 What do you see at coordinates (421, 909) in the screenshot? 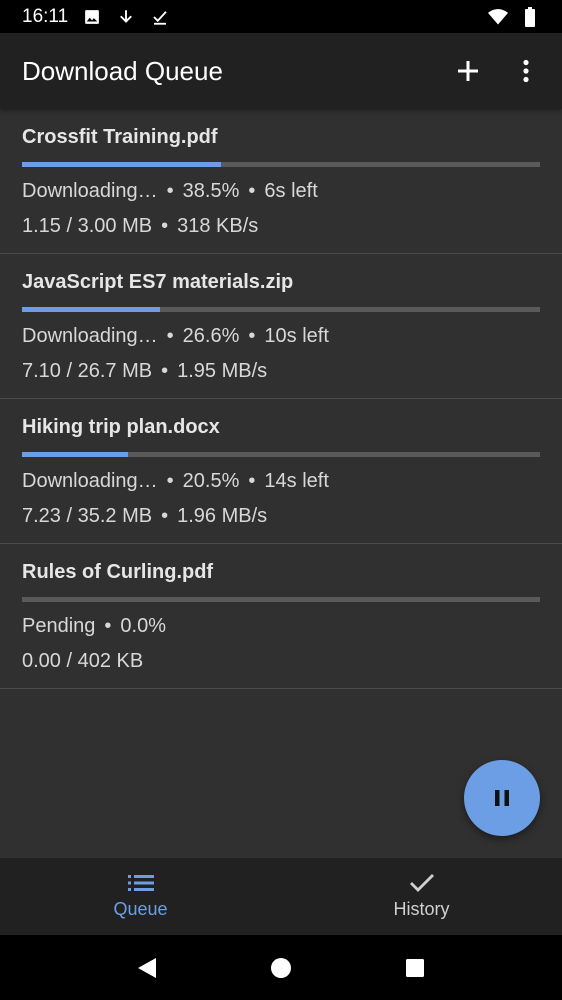
I see `tab-history-label: History` at bounding box center [421, 909].